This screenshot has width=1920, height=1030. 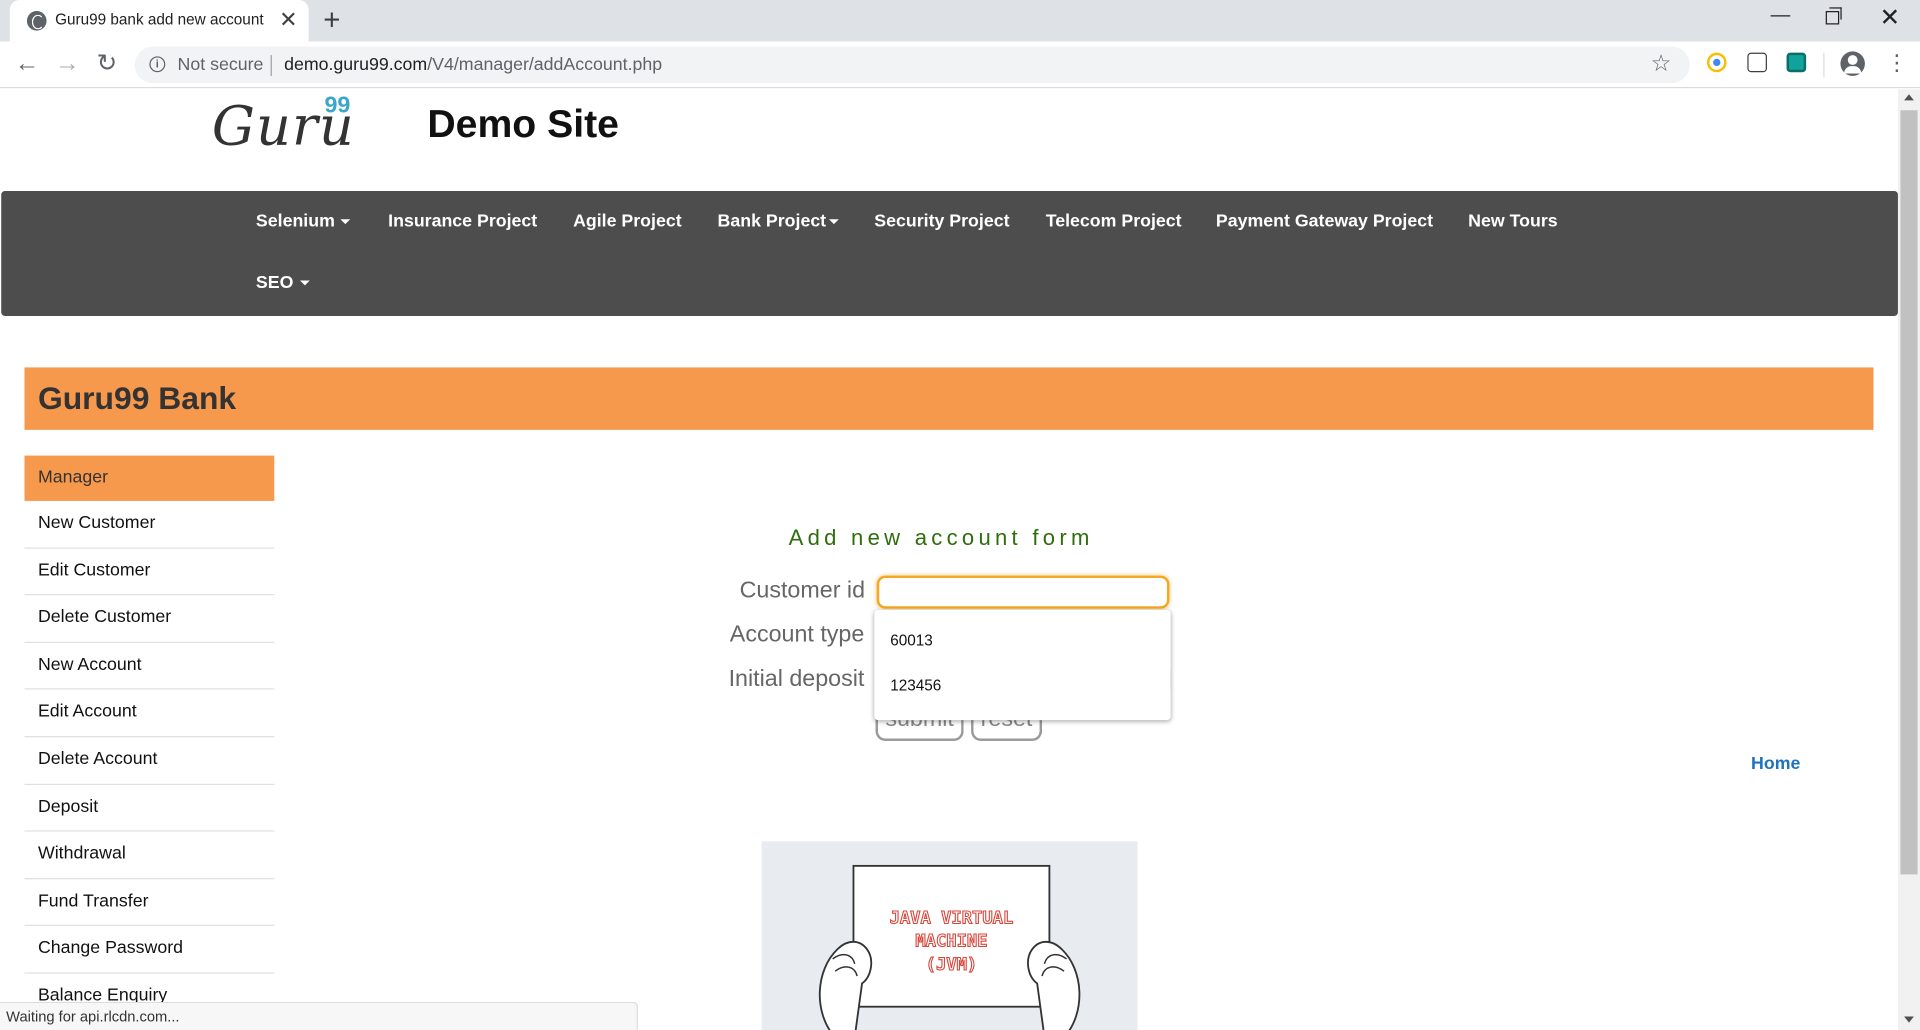 What do you see at coordinates (1897, 62) in the screenshot?
I see `more-menu-icon: ⋮` at bounding box center [1897, 62].